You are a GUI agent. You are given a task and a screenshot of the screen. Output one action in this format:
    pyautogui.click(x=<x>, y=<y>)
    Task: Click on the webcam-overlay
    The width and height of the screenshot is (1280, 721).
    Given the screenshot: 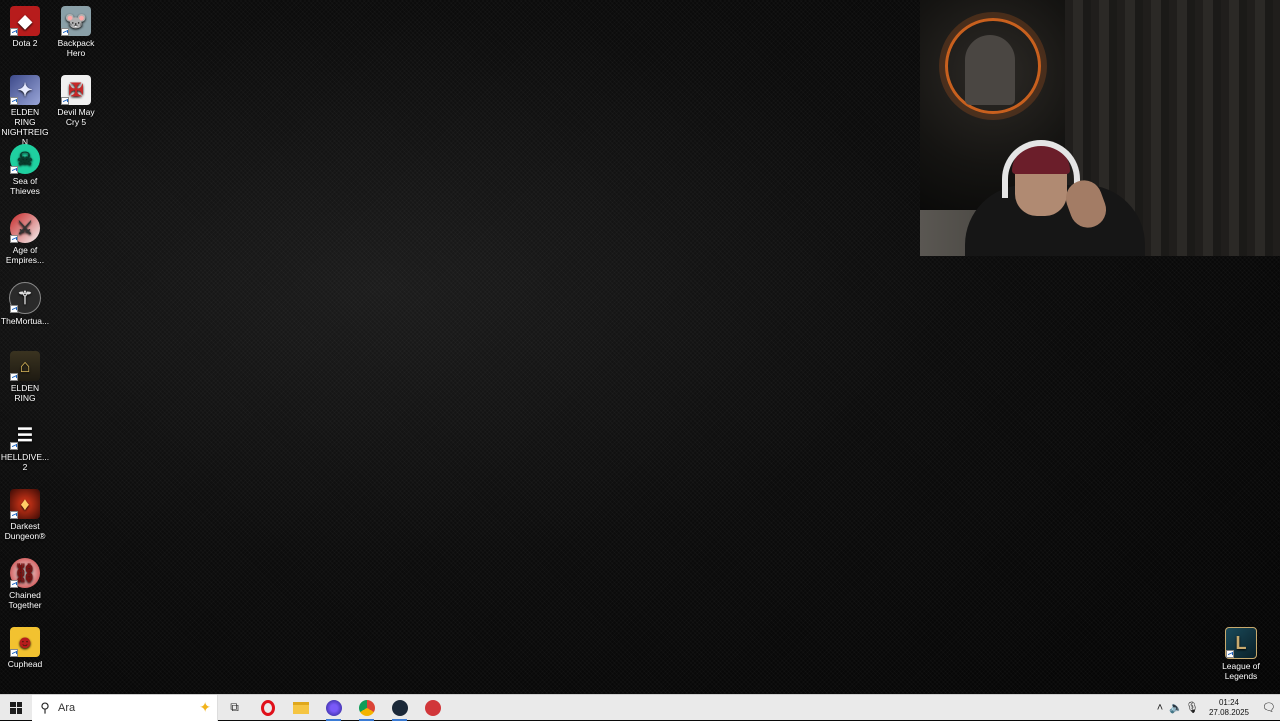 What is the action you would take?
    pyautogui.click(x=1100, y=128)
    